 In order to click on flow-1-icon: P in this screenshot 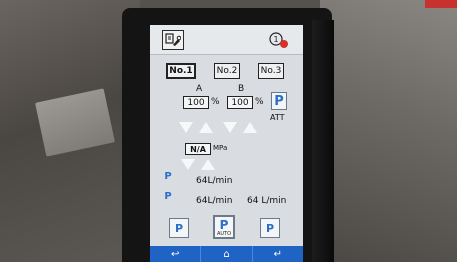, I will do `click(168, 179)`.